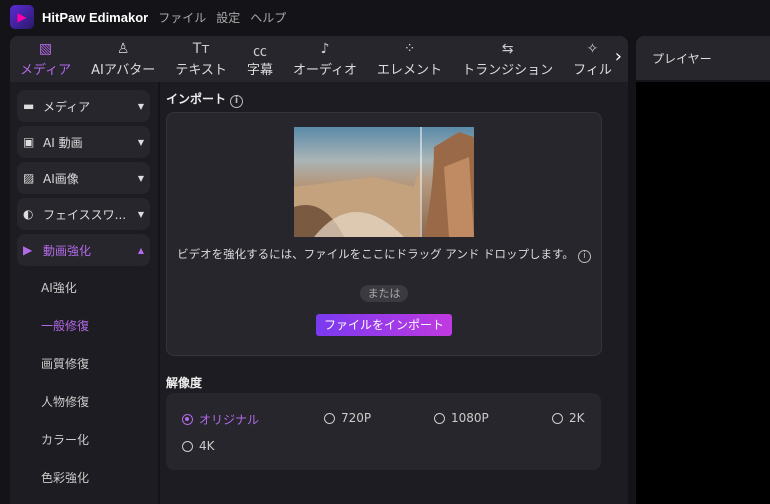 The width and height of the screenshot is (770, 504). Describe the element at coordinates (182, 17) in the screenshot. I see `menu-file: ファイル` at that location.